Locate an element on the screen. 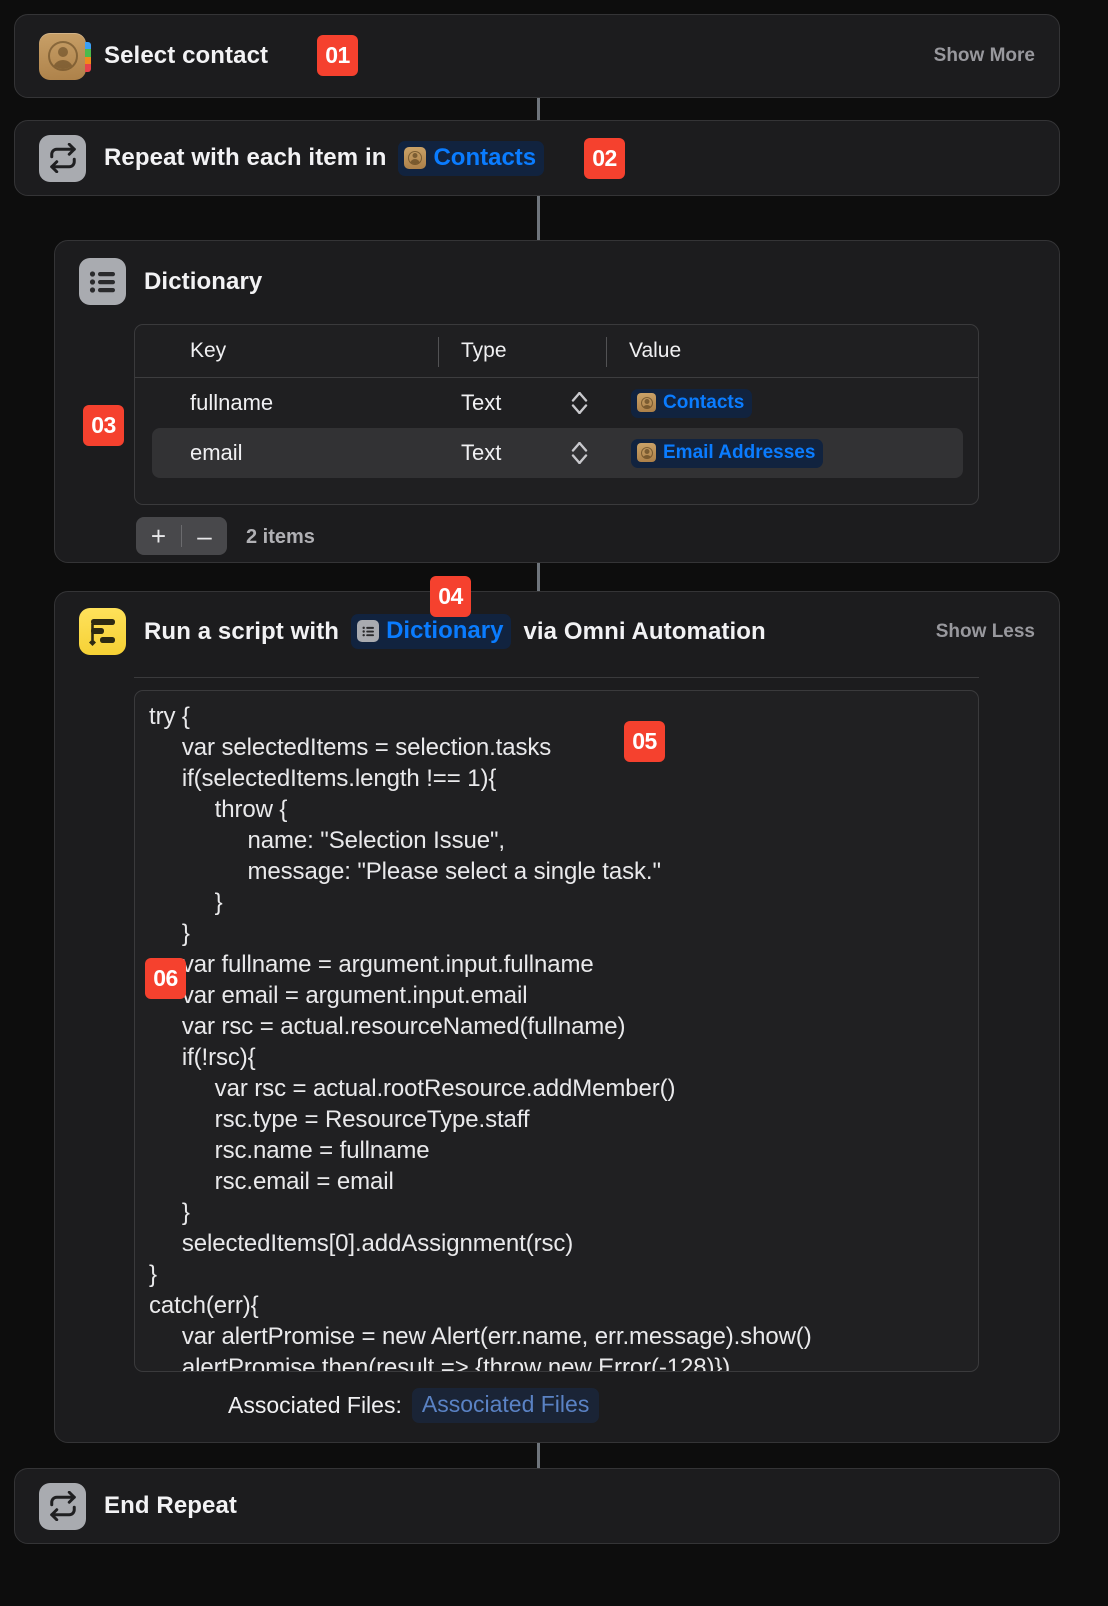 This screenshot has height=1606, width=1108. associated-files-row: Associated Files is located at coordinates (414, 1405).